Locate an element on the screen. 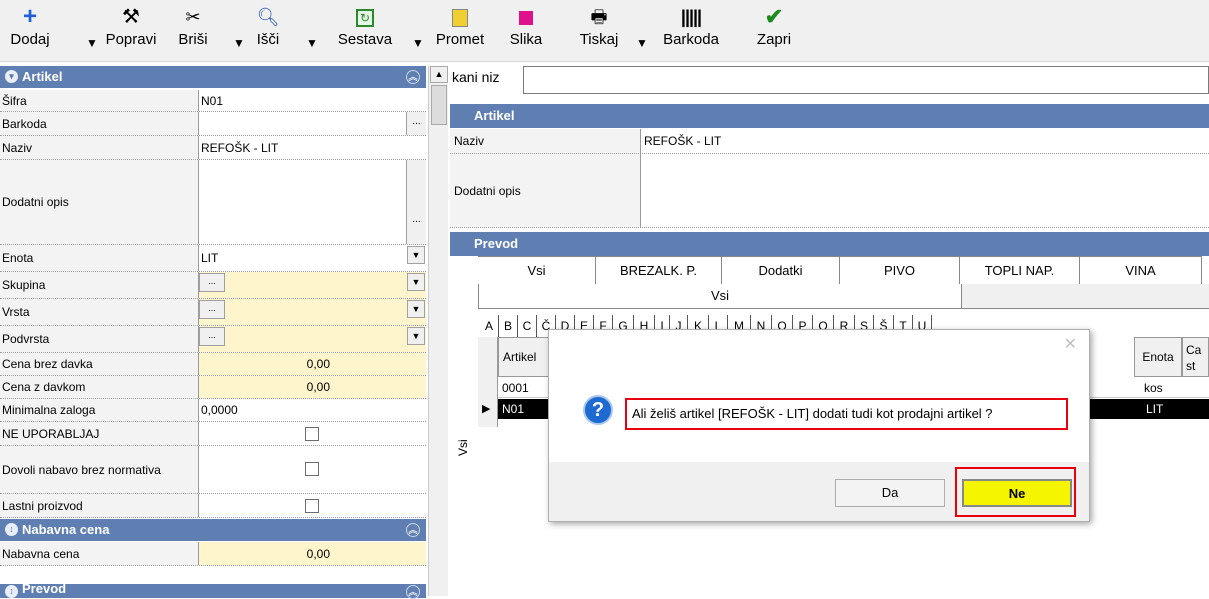 The height and width of the screenshot is (599, 1209). magnifier-icon: 🔍︎ is located at coordinates (268, 17).